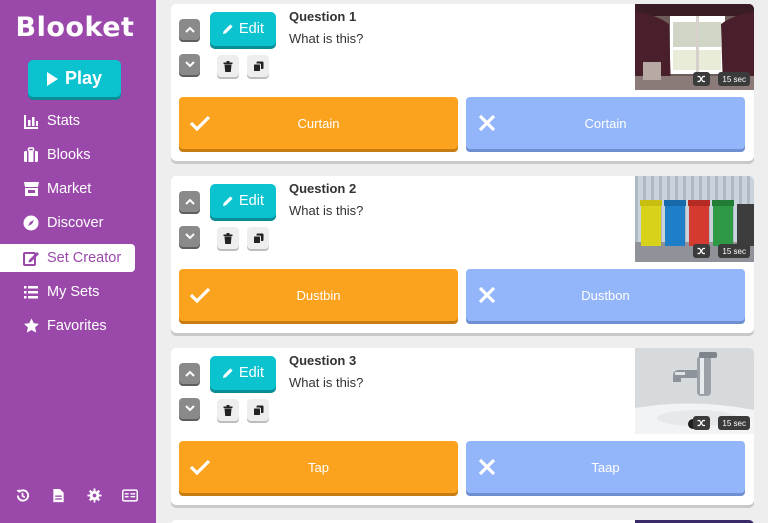  I want to click on sidebar-item-blooks: Blooks, so click(67, 155).